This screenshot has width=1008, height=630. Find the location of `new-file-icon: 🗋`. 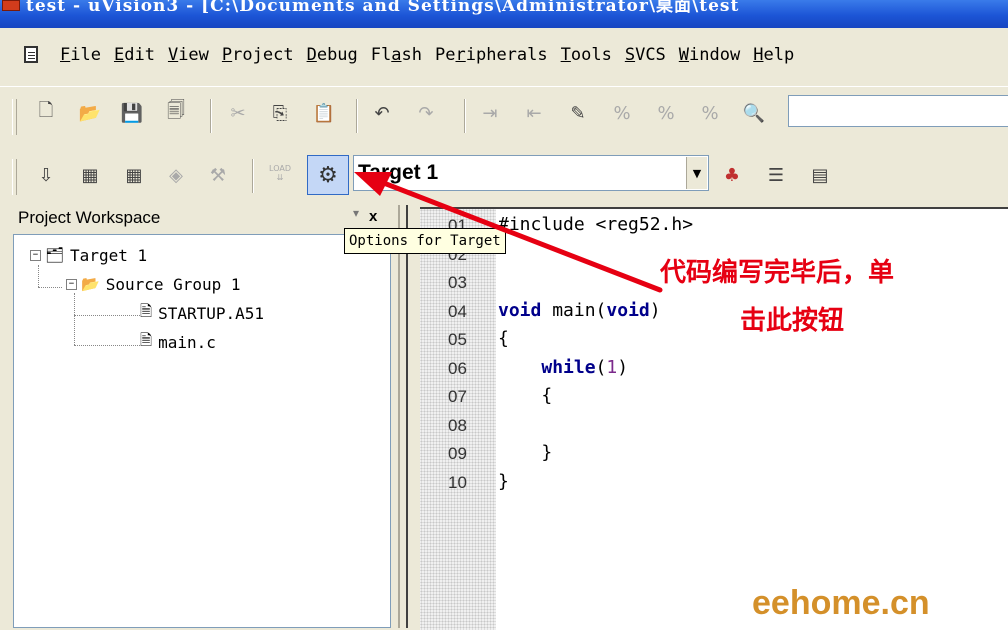

new-file-icon: 🗋 is located at coordinates (46, 112).